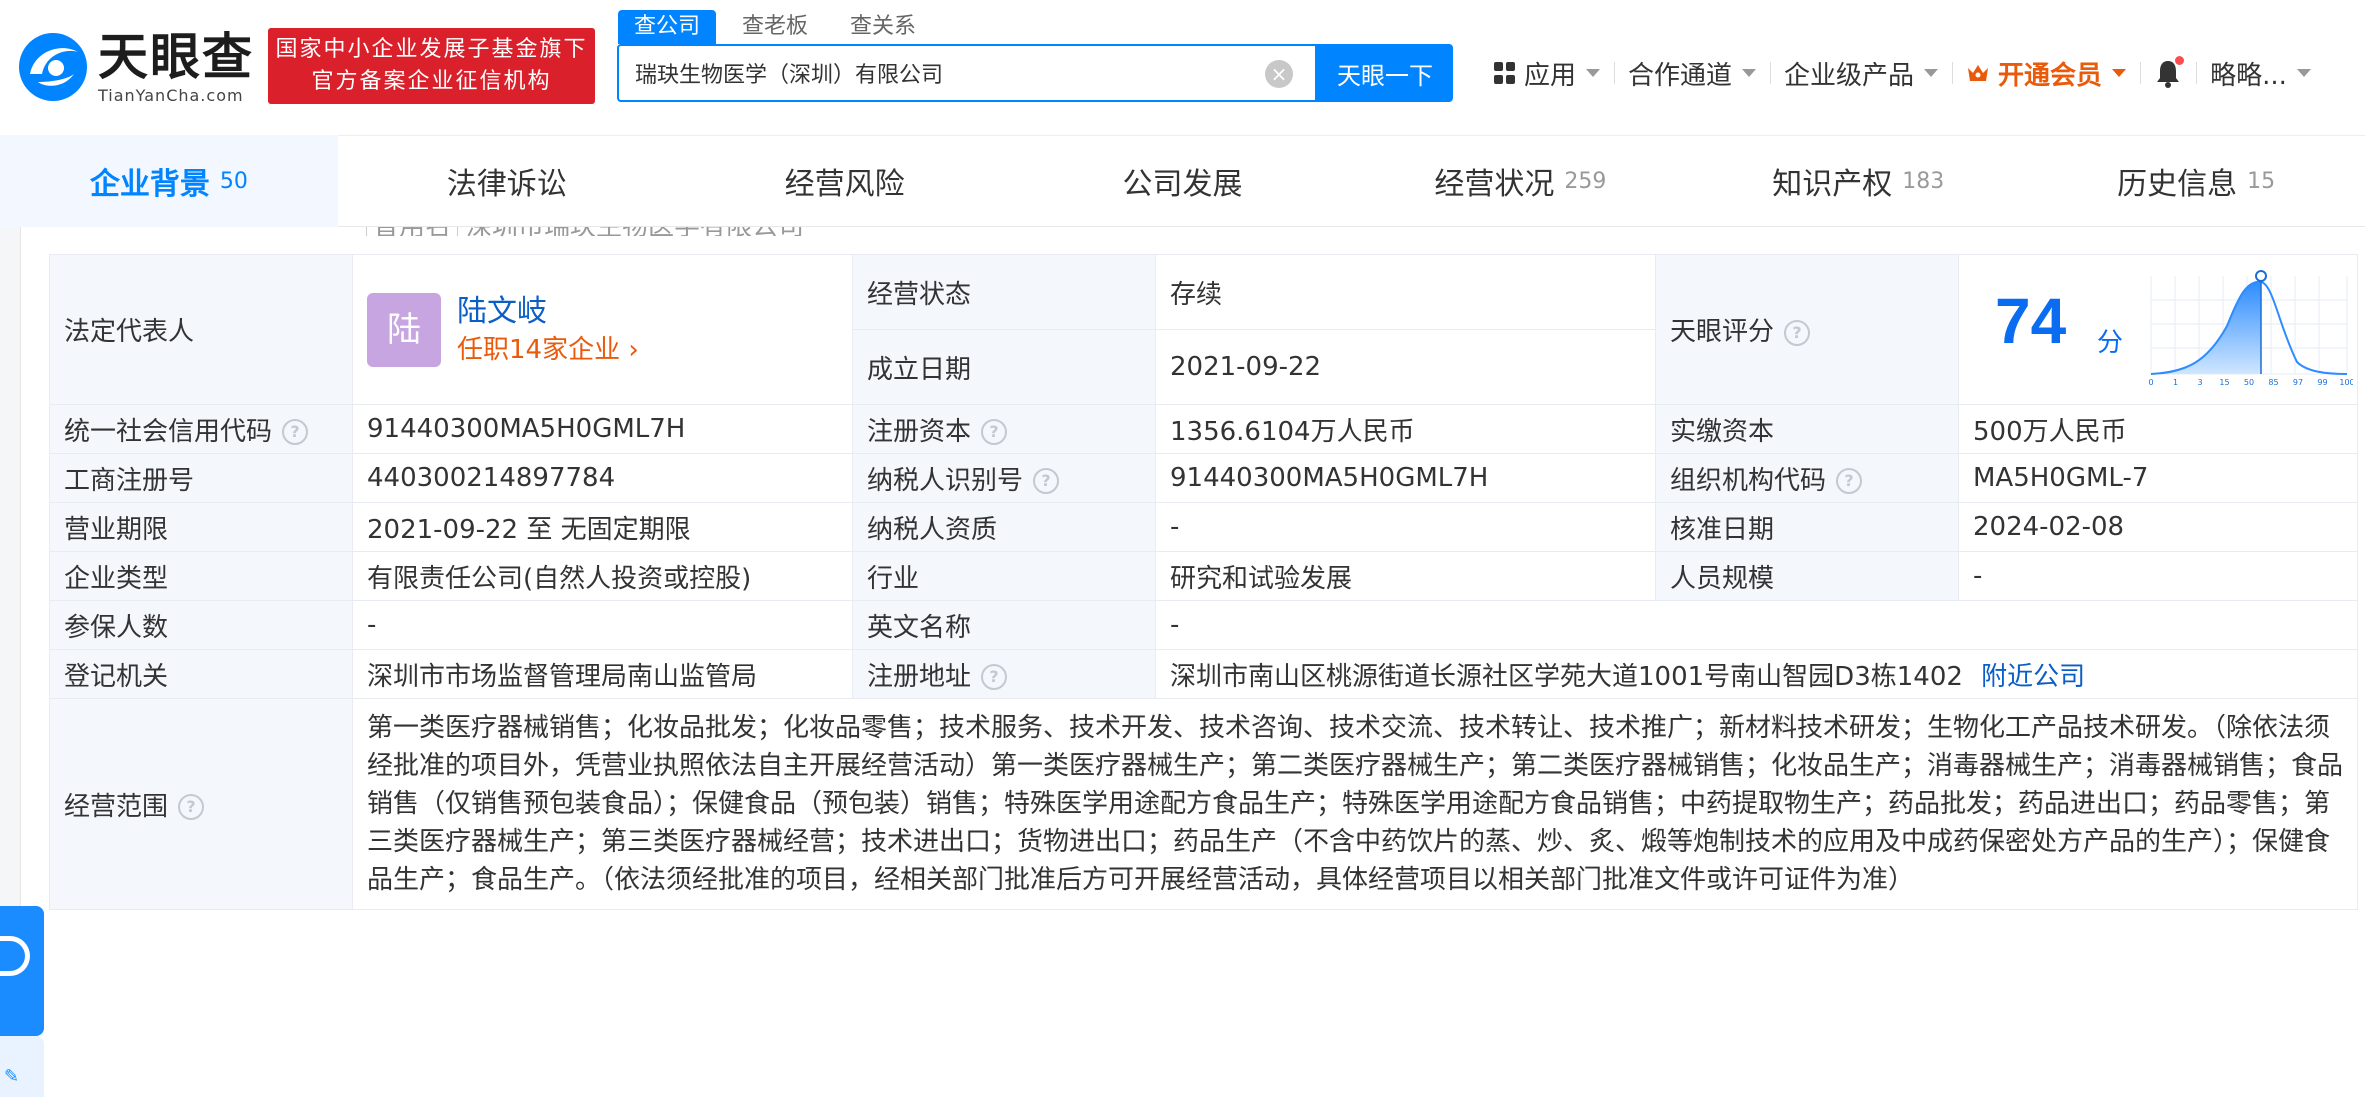  Describe the element at coordinates (1585, 181) in the screenshot. I see `tab-count: 259` at that location.